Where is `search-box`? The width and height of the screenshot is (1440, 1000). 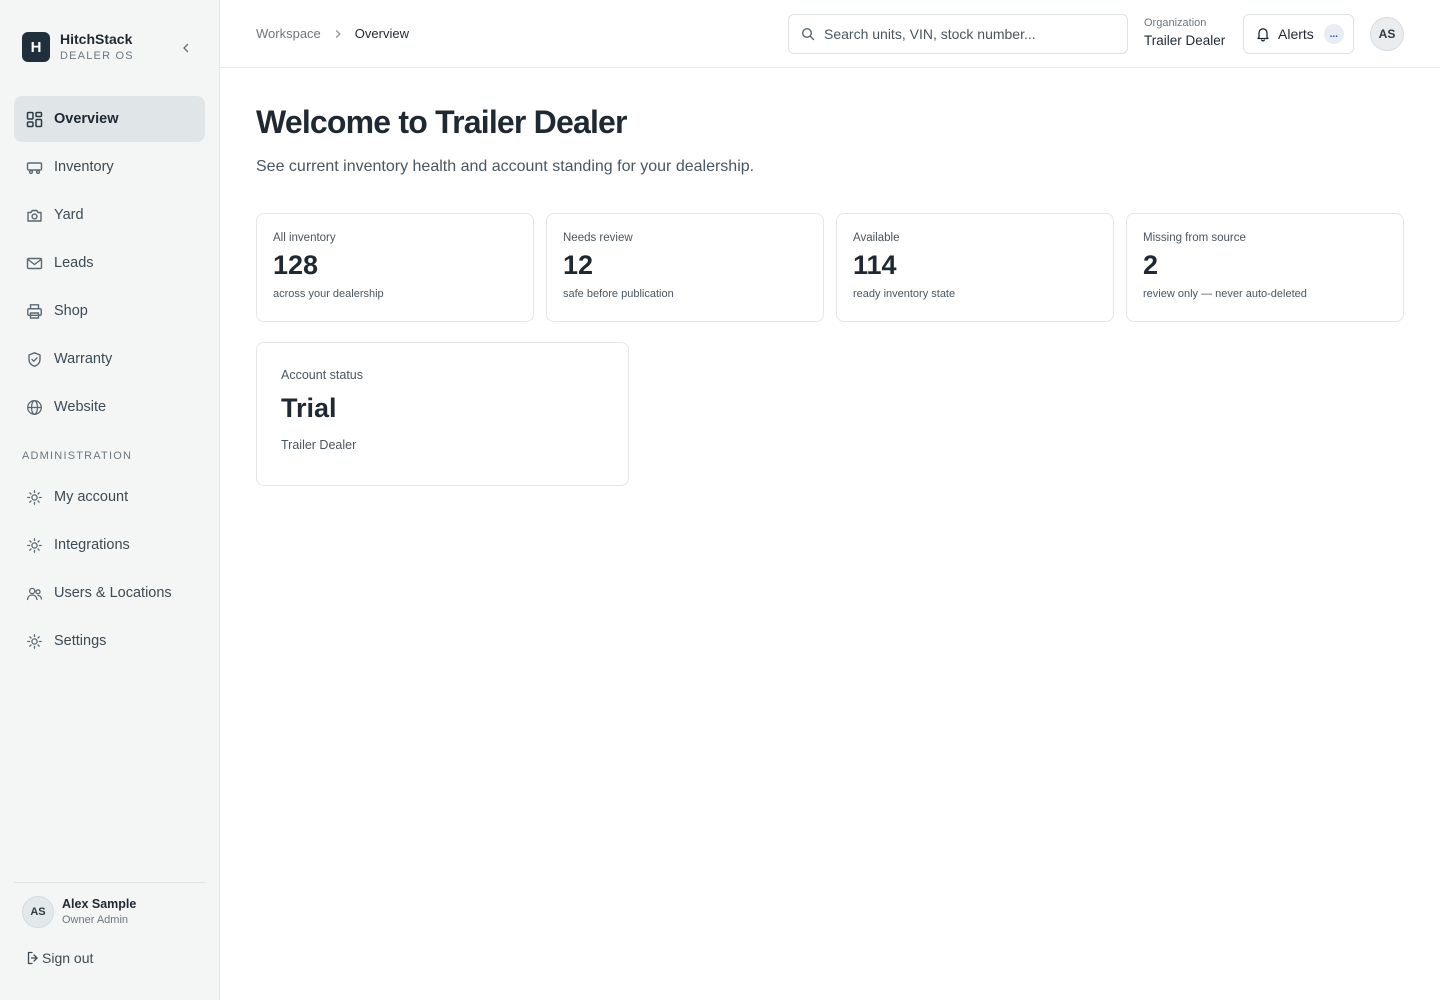 search-box is located at coordinates (958, 34).